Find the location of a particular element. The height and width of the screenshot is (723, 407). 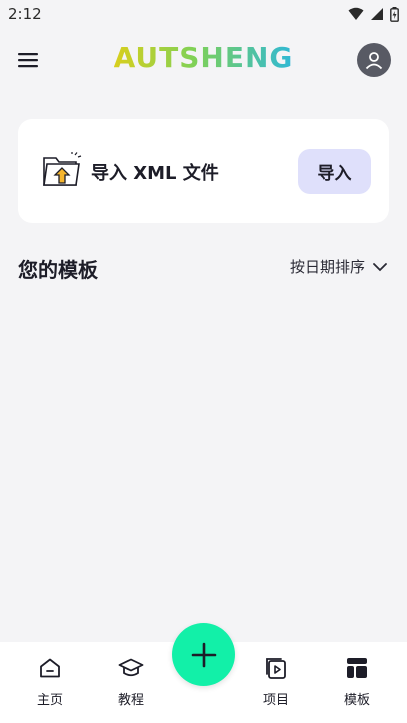

home-icon is located at coordinates (50, 668).